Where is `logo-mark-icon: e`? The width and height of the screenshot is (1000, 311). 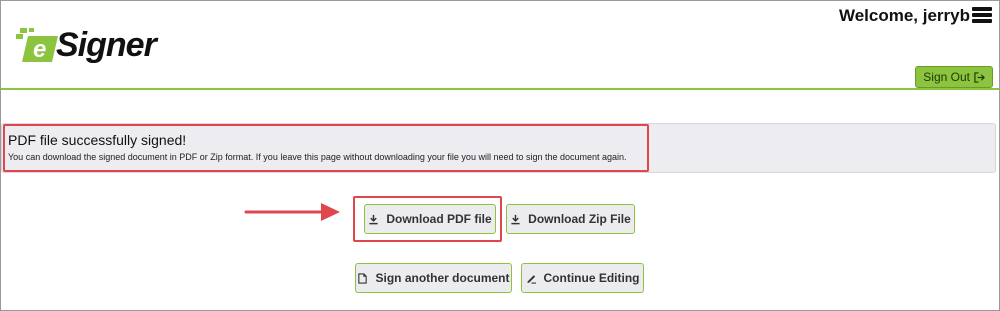 logo-mark-icon: e is located at coordinates (37, 45).